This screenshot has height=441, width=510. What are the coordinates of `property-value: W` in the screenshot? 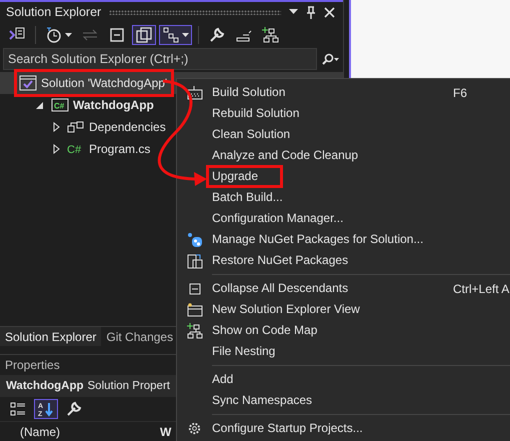 It's located at (166, 431).